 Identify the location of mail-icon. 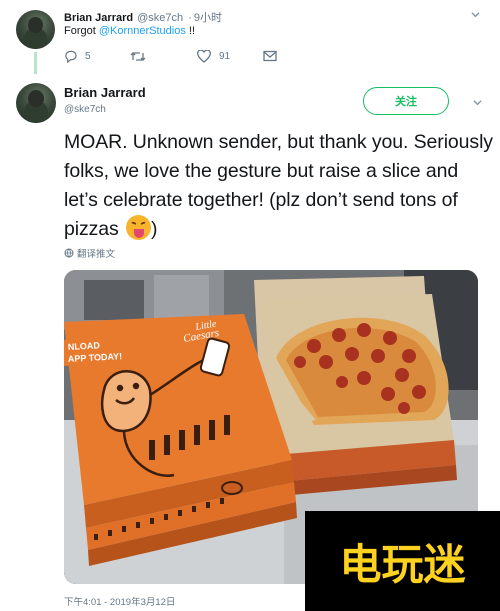
(270, 56).